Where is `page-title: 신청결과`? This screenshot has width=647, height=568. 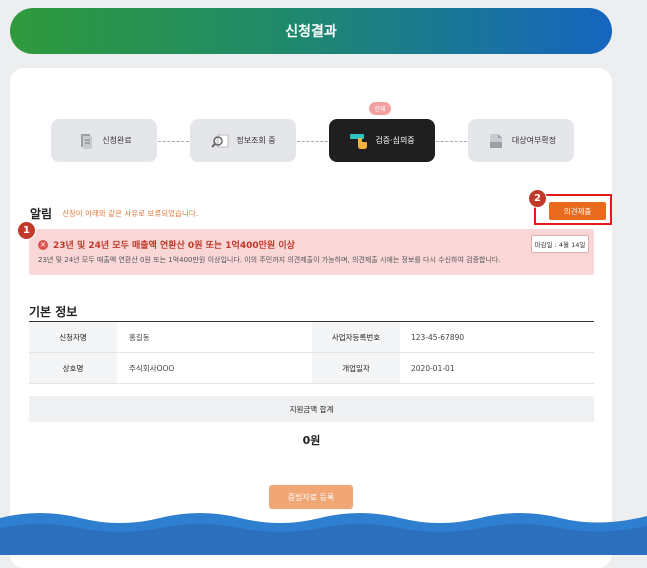
page-title: 신청결과 is located at coordinates (311, 32).